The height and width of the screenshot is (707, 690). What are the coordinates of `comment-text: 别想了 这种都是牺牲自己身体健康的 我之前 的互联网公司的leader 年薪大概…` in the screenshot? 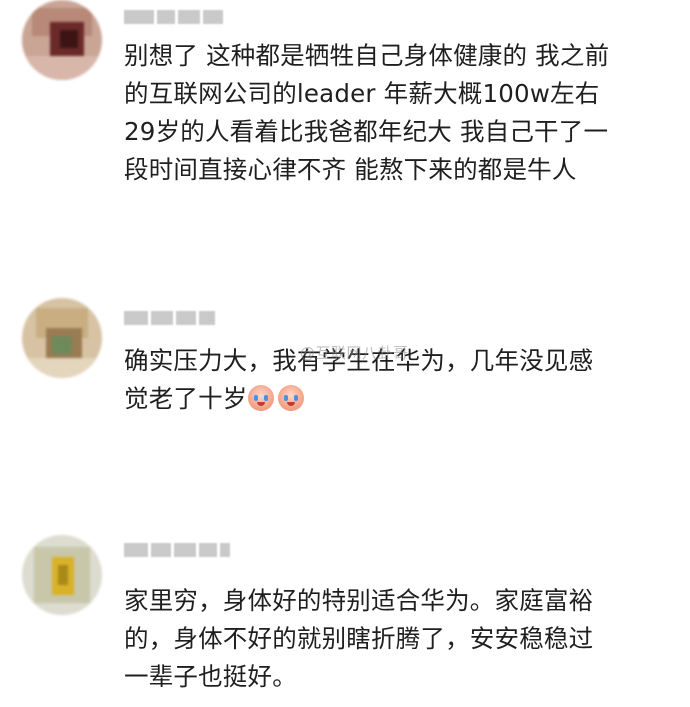 It's located at (367, 112).